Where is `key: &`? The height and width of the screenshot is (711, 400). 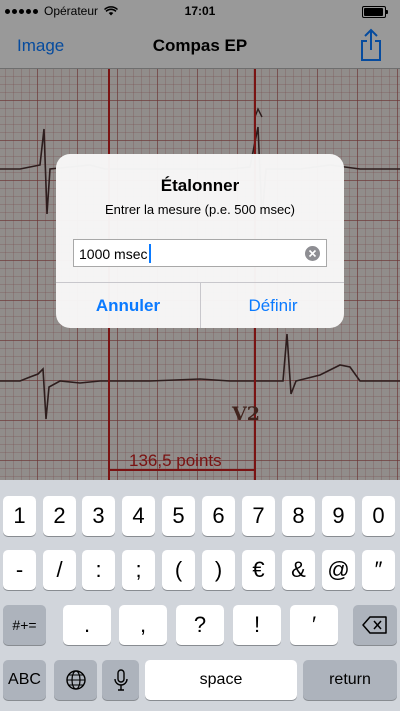
key: & is located at coordinates (298, 570).